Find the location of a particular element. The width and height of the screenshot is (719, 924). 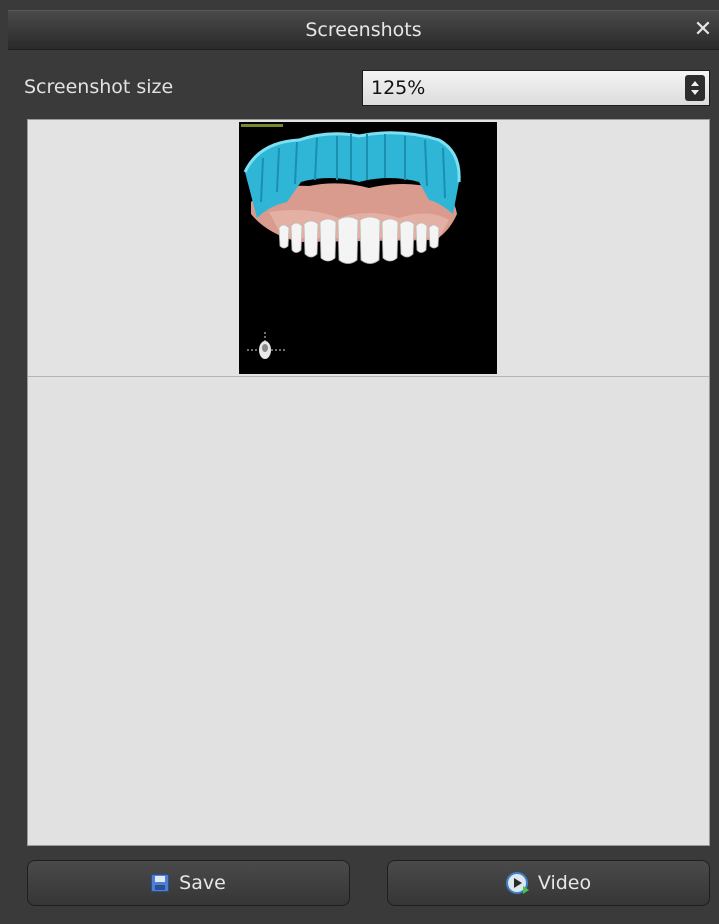

screenshot-size-label: Screenshot size is located at coordinates (99, 87).